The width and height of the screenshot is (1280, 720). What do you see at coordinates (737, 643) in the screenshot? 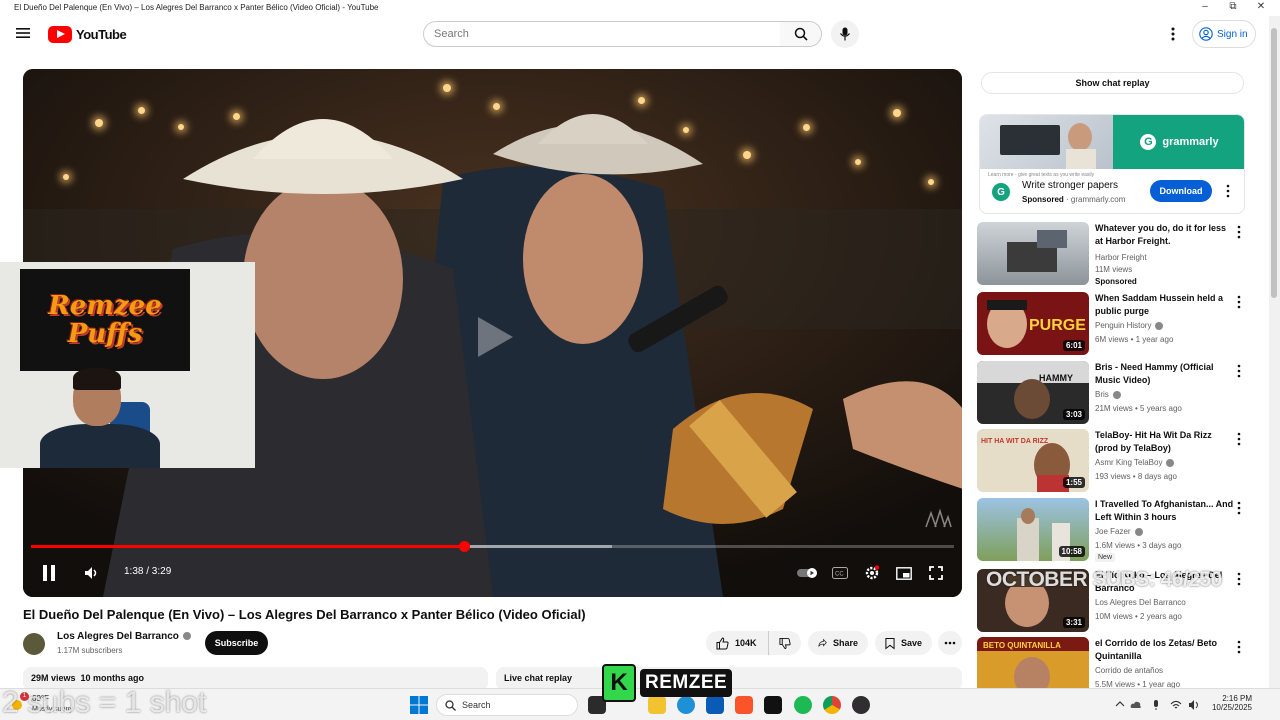
I see `like-button: 104K` at bounding box center [737, 643].